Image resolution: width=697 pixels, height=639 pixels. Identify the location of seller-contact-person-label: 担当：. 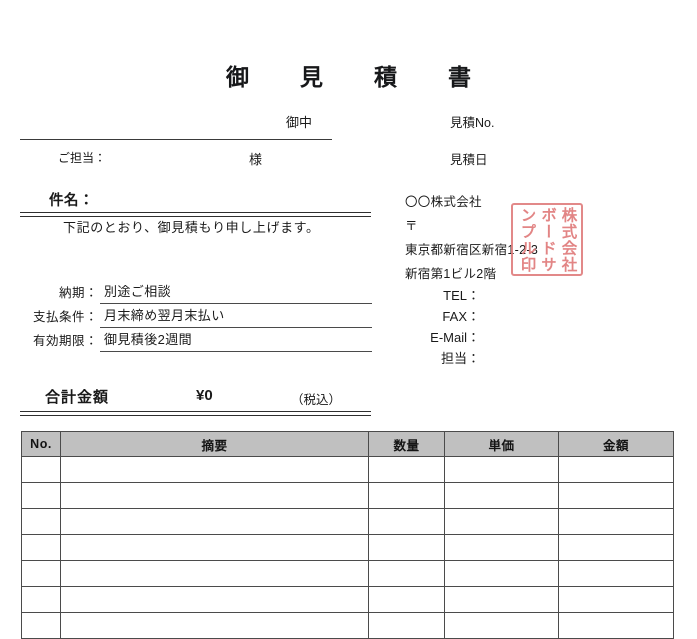
(460, 358).